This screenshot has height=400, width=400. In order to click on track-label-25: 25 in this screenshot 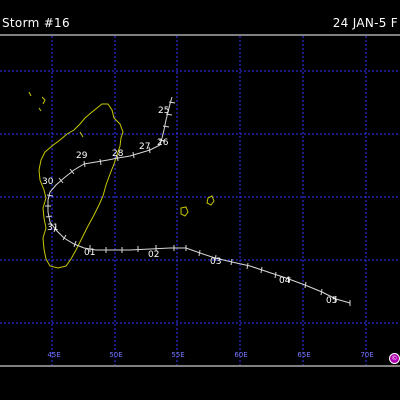, I will do `click(164, 111)`.